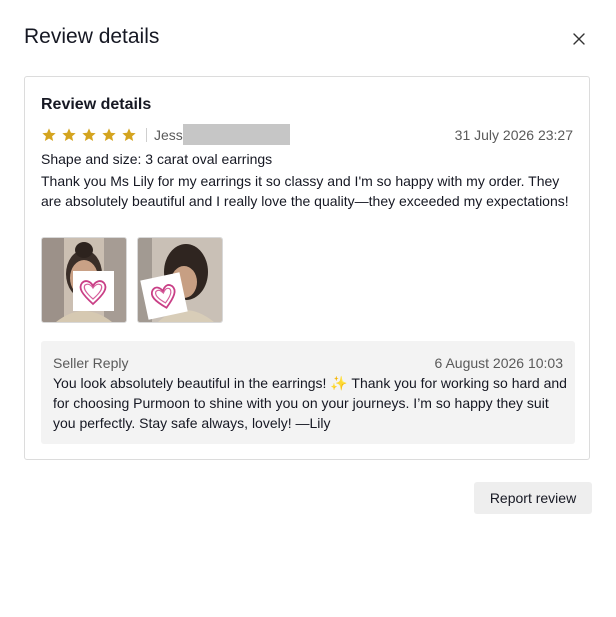 The width and height of the screenshot is (616, 617). Describe the element at coordinates (236, 134) in the screenshot. I see `reviewer-name-mask` at that location.